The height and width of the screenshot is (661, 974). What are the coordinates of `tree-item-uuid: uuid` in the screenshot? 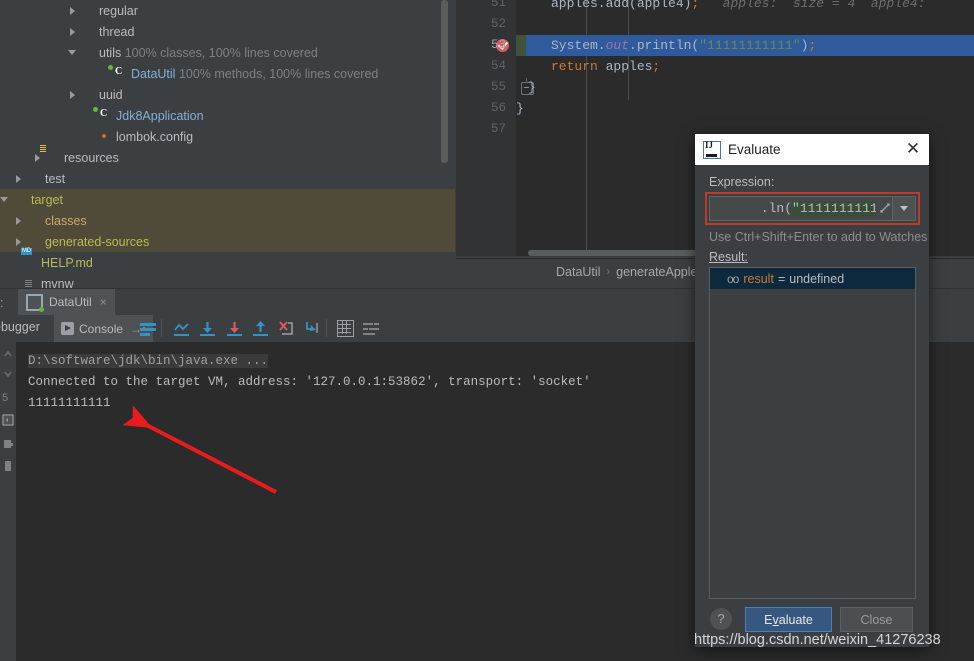 It's located at (227, 94).